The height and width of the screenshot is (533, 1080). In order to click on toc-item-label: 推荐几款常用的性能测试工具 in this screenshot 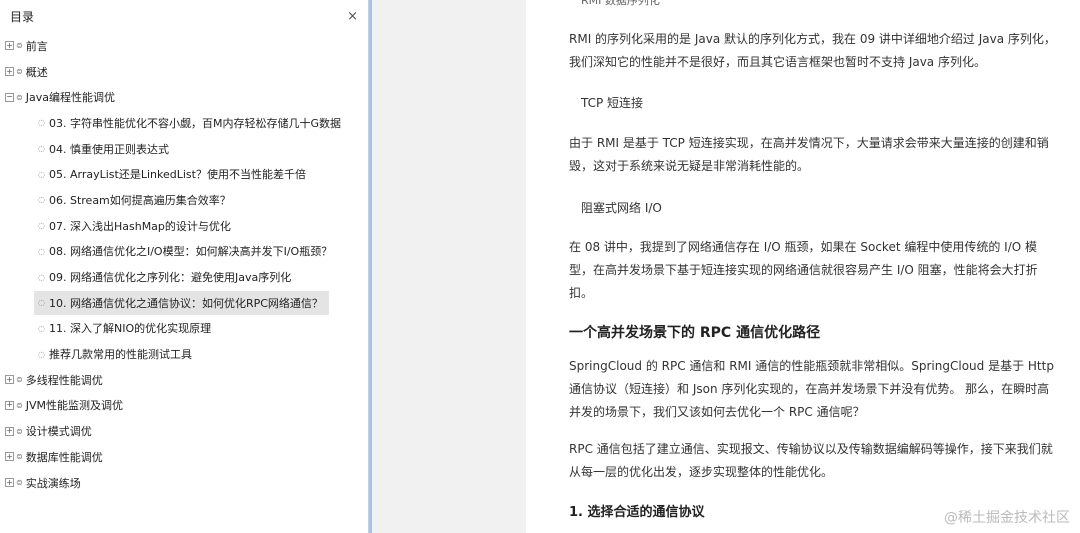, I will do `click(120, 355)`.